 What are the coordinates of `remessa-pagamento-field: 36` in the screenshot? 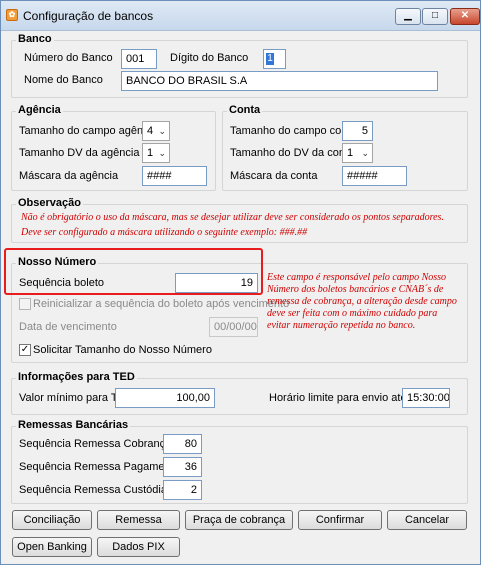 It's located at (182, 467).